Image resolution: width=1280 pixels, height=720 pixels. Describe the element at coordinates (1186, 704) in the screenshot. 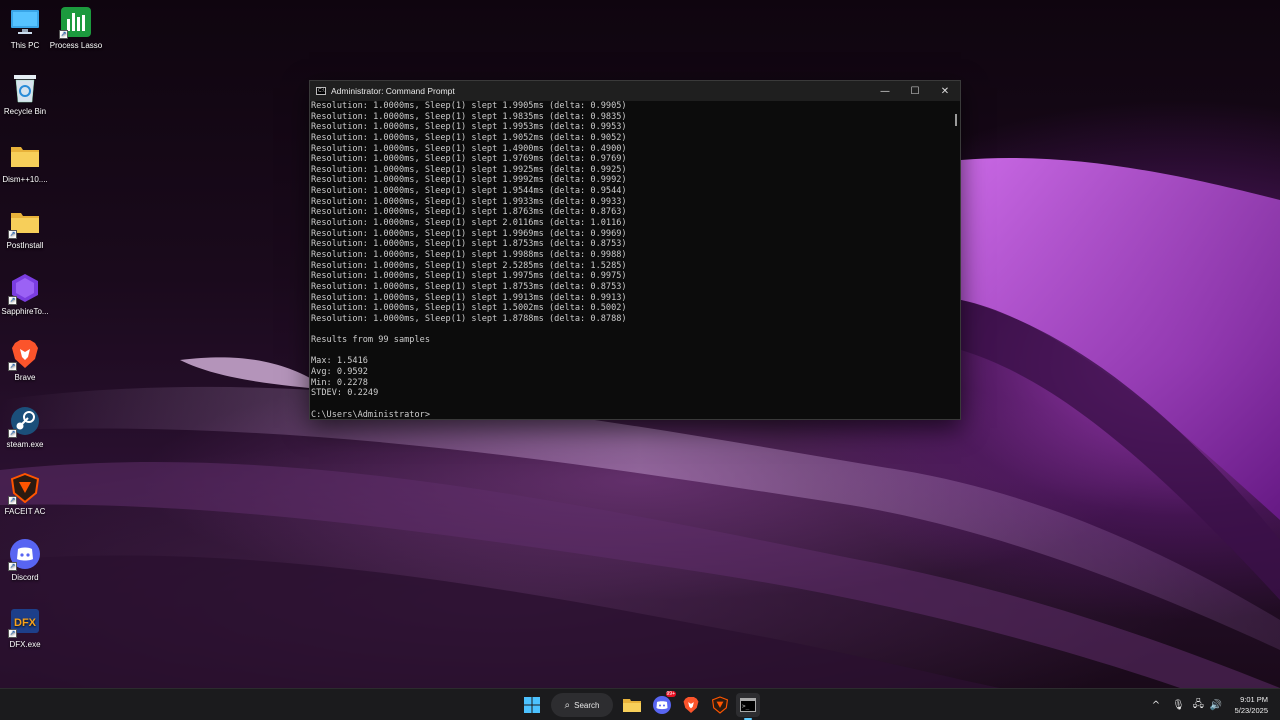

I see `system-tray: ^ 🎙 🖧 🔊` at that location.